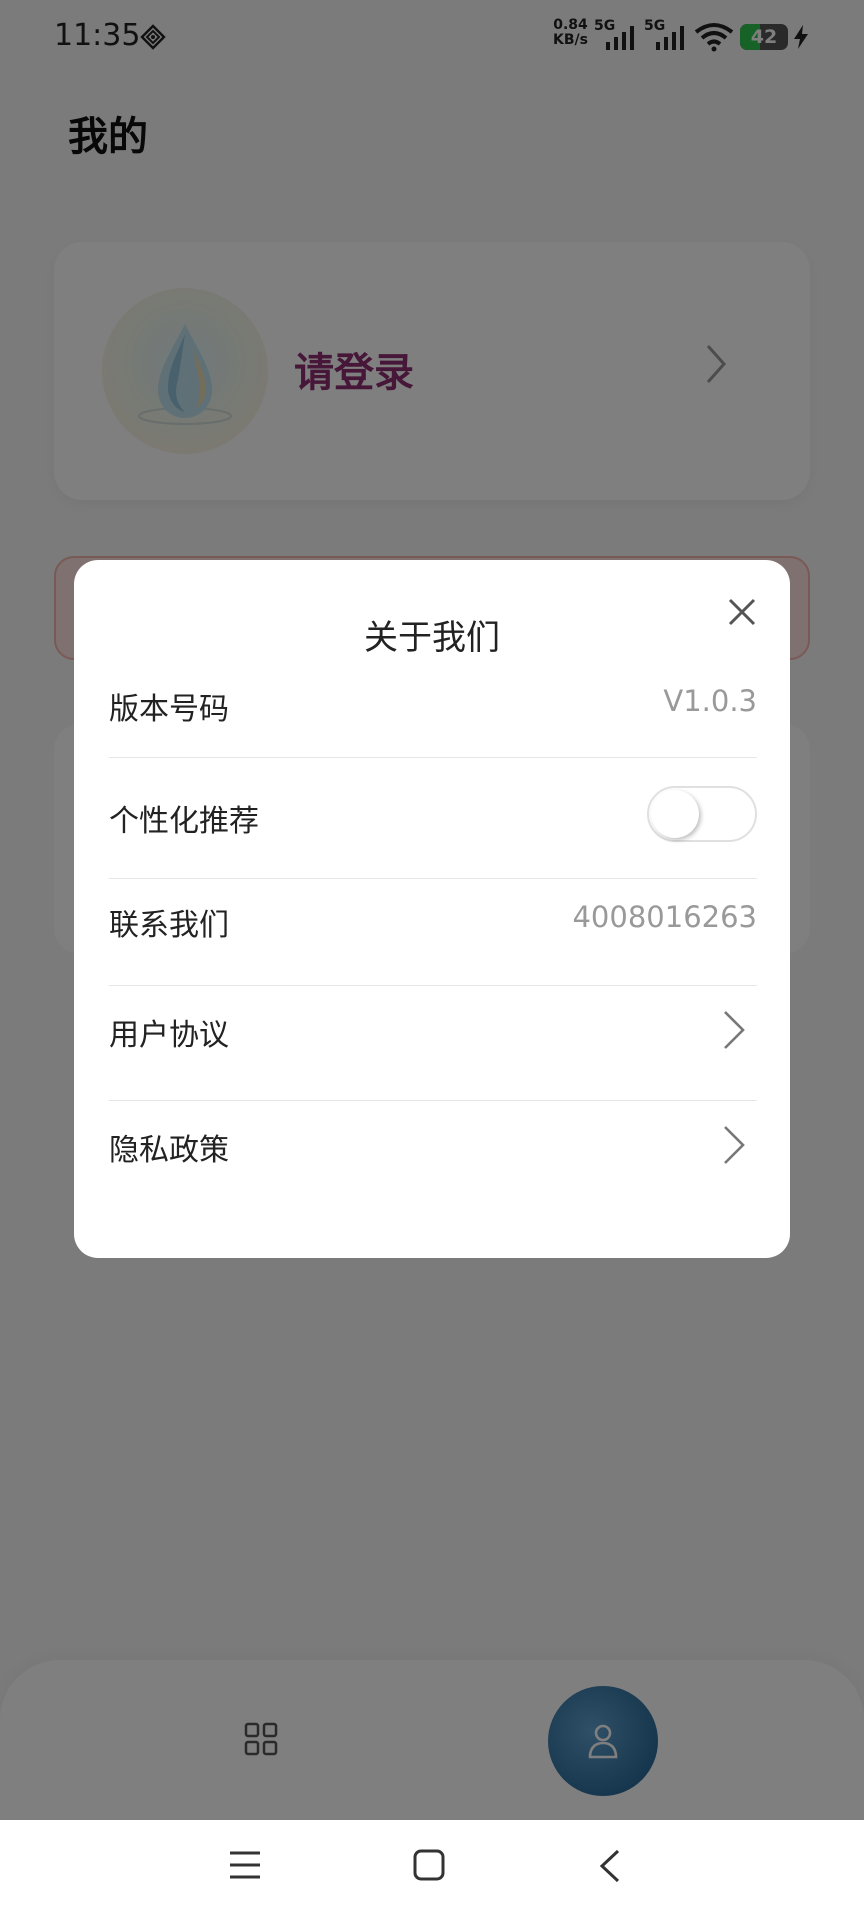 This screenshot has height=1920, width=864. I want to click on menu-icon, so click(245, 1865).